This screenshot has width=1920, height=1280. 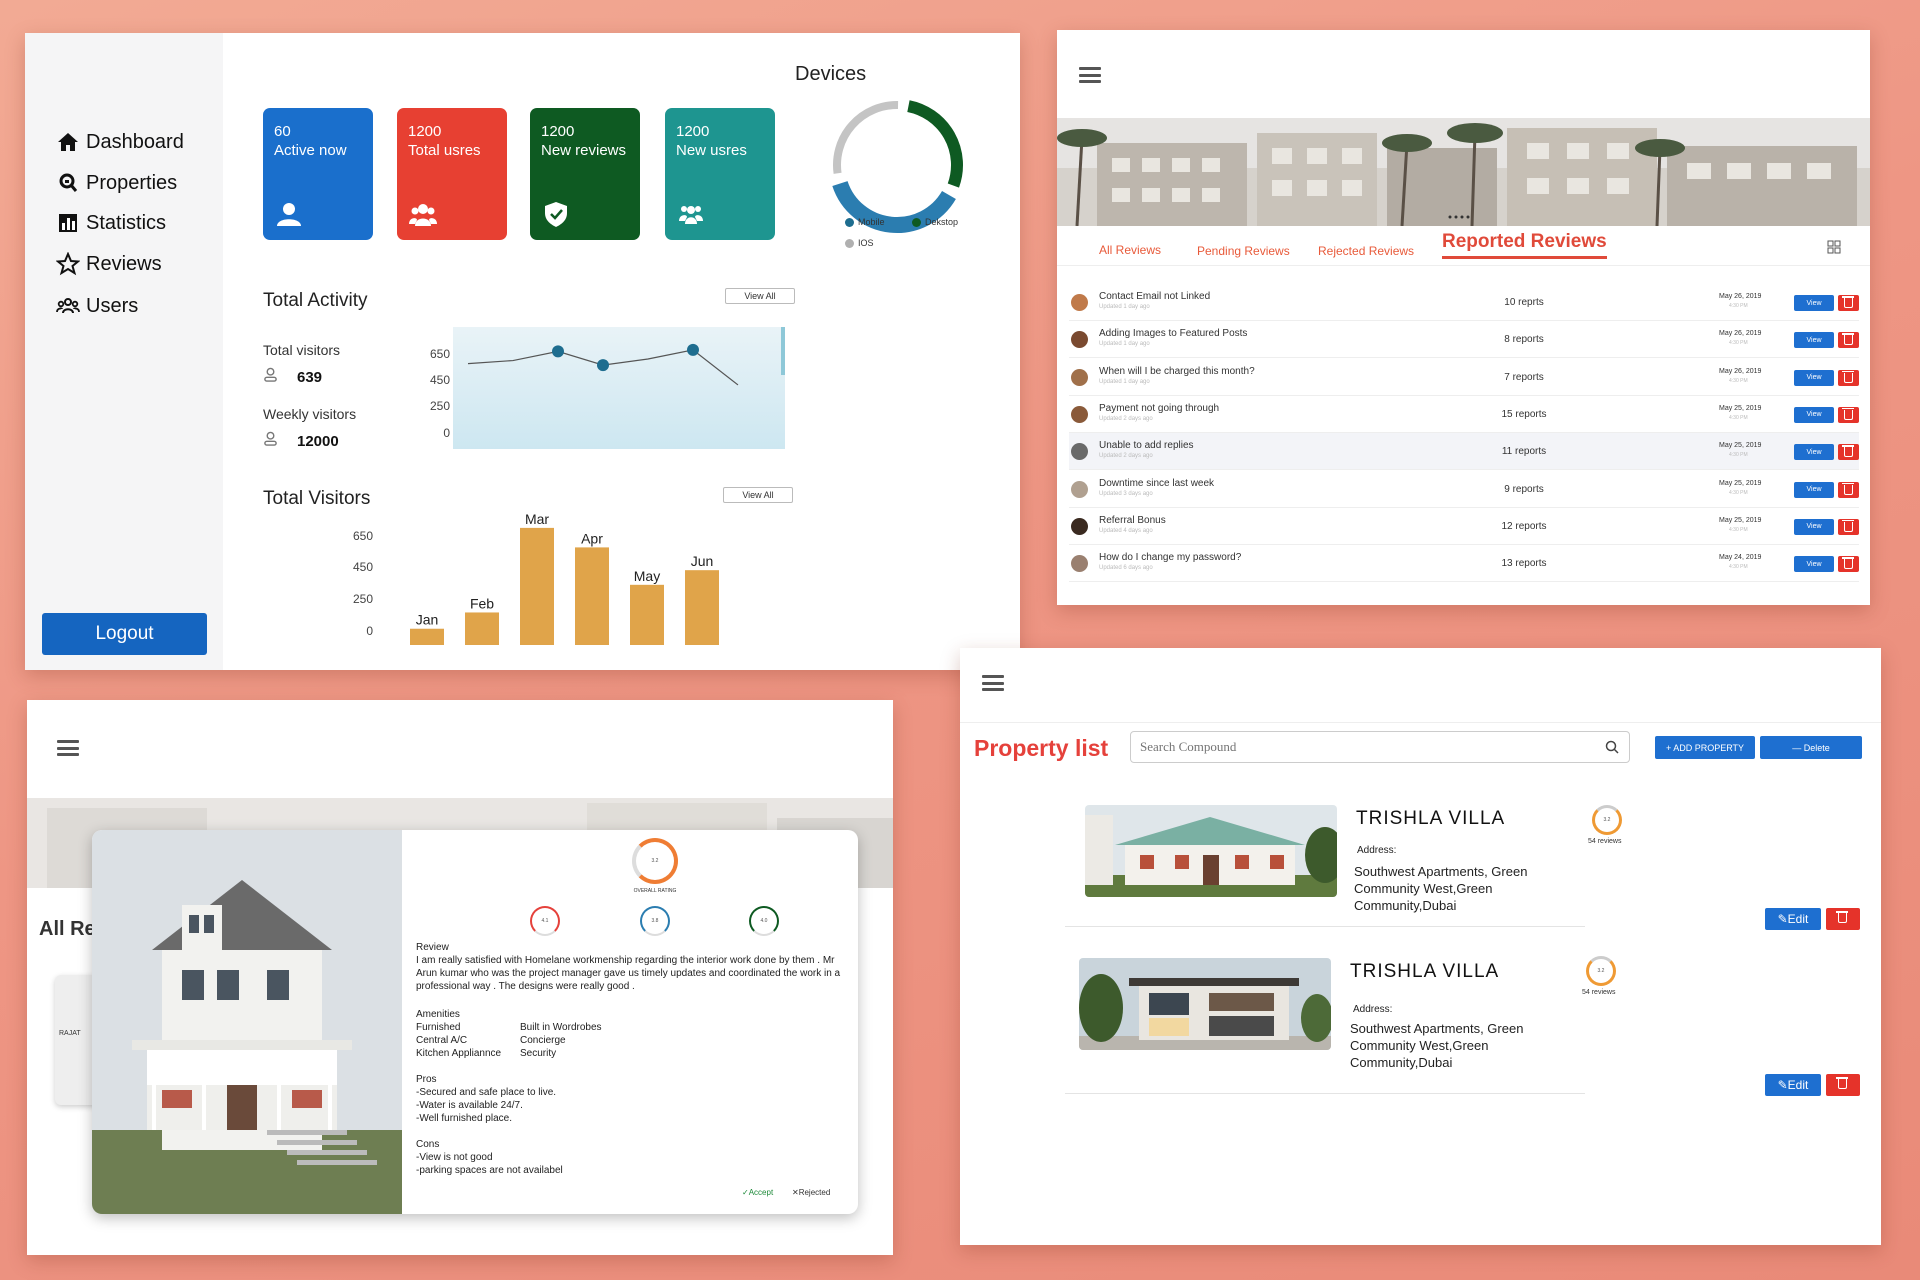 I want to click on logout-button: Logout, so click(x=124, y=634).